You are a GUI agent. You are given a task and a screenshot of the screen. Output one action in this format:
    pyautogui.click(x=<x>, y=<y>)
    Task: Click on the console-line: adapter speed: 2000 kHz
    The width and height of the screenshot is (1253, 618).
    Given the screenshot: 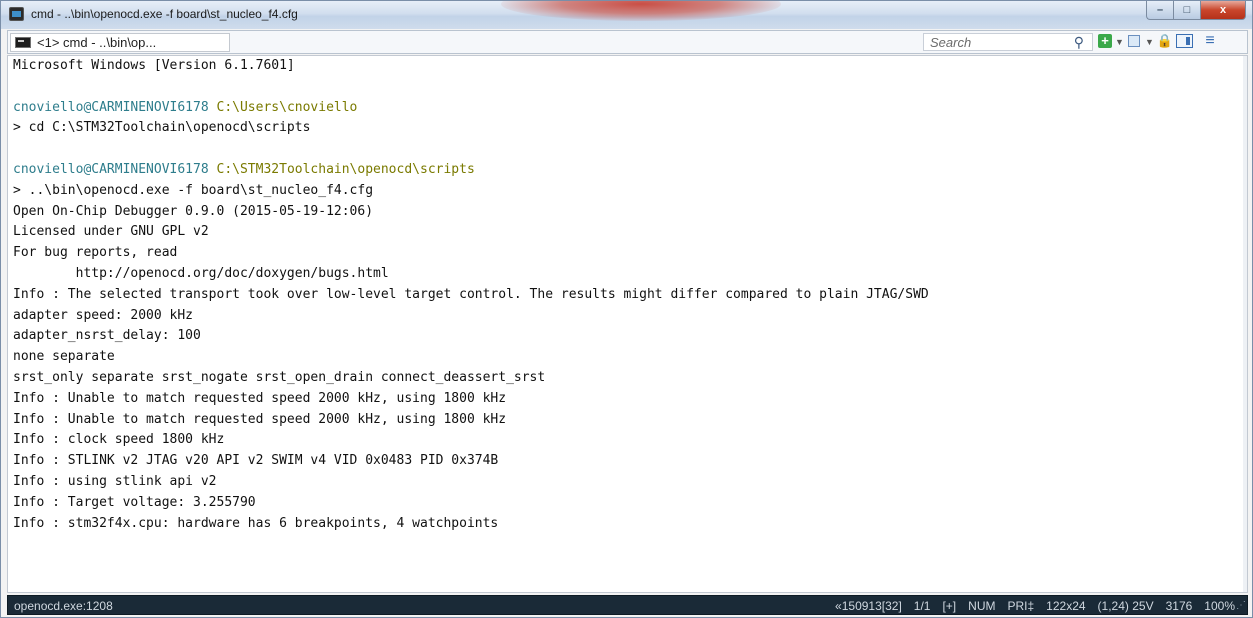 What is the action you would take?
    pyautogui.click(x=103, y=315)
    